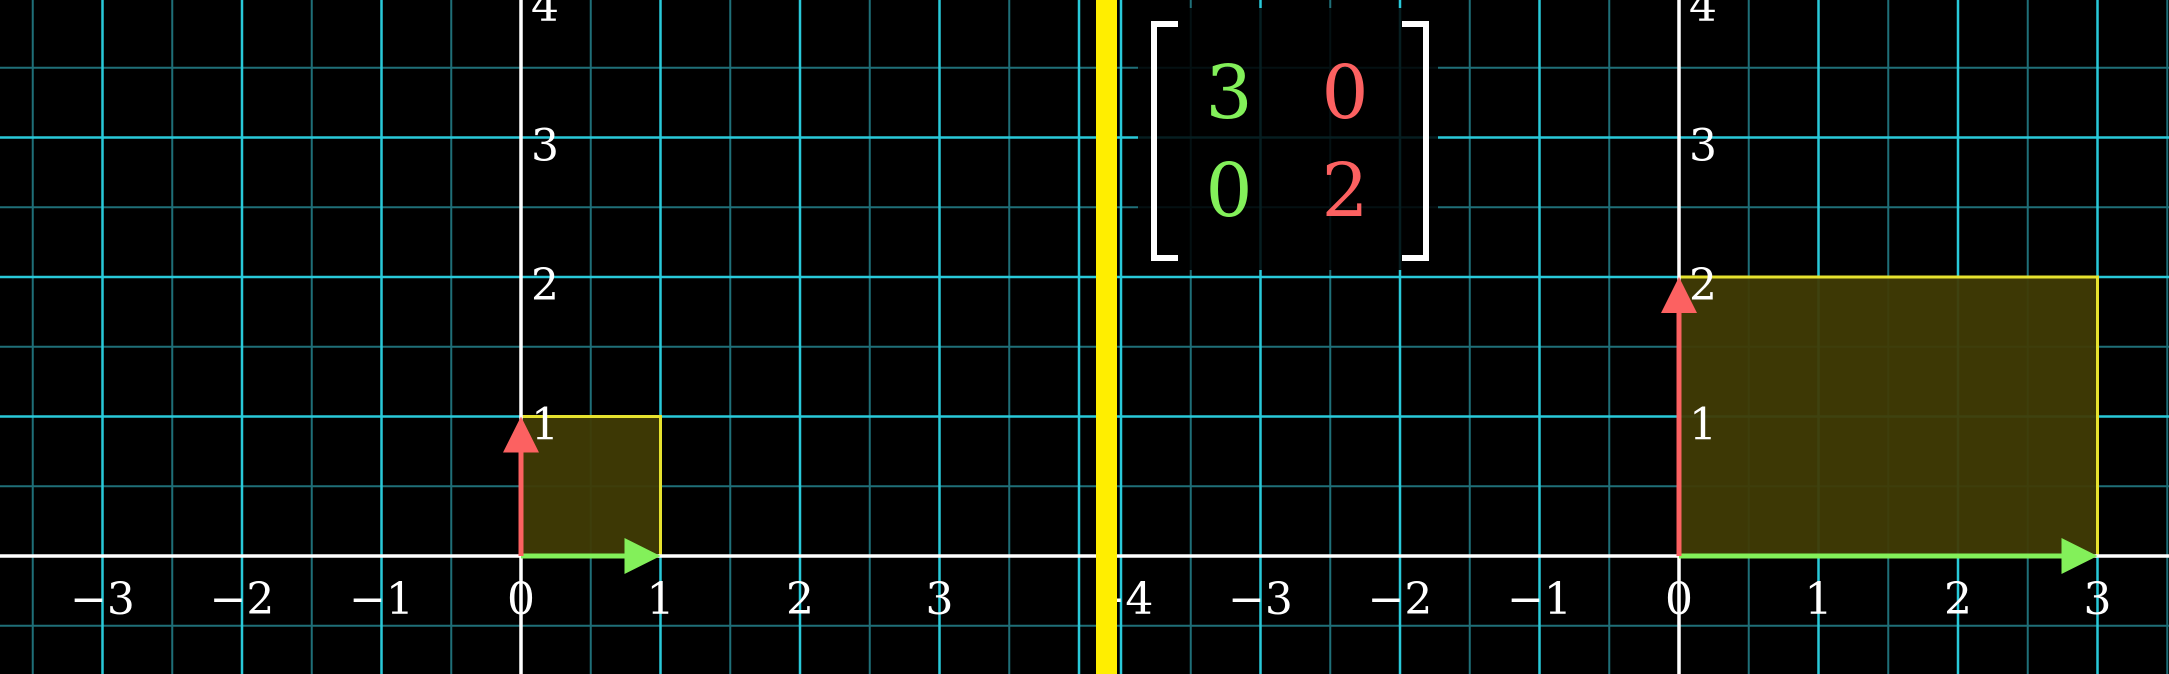 This screenshot has height=674, width=2169. I want to click on matrix-backdrop, so click(1288, 139).